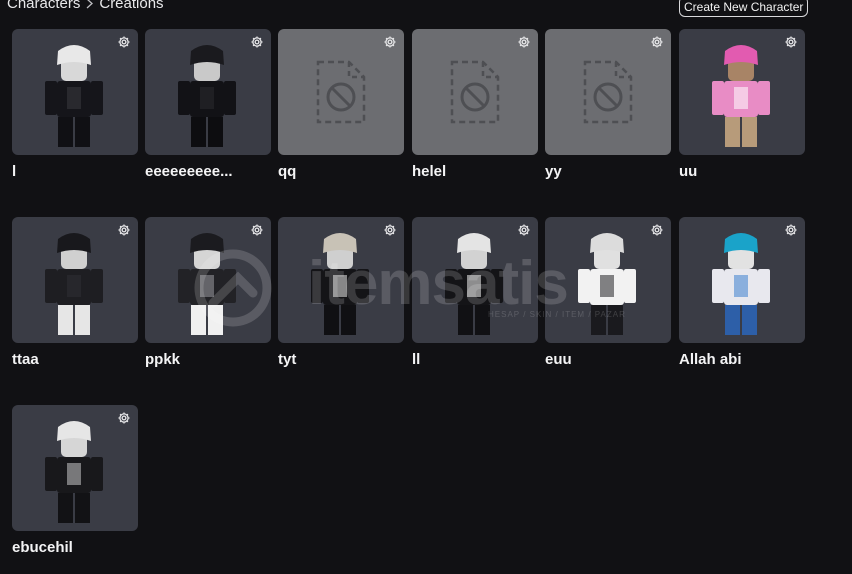 This screenshot has width=852, height=574. I want to click on breadcrumb: Characters Creations, so click(85, 6).